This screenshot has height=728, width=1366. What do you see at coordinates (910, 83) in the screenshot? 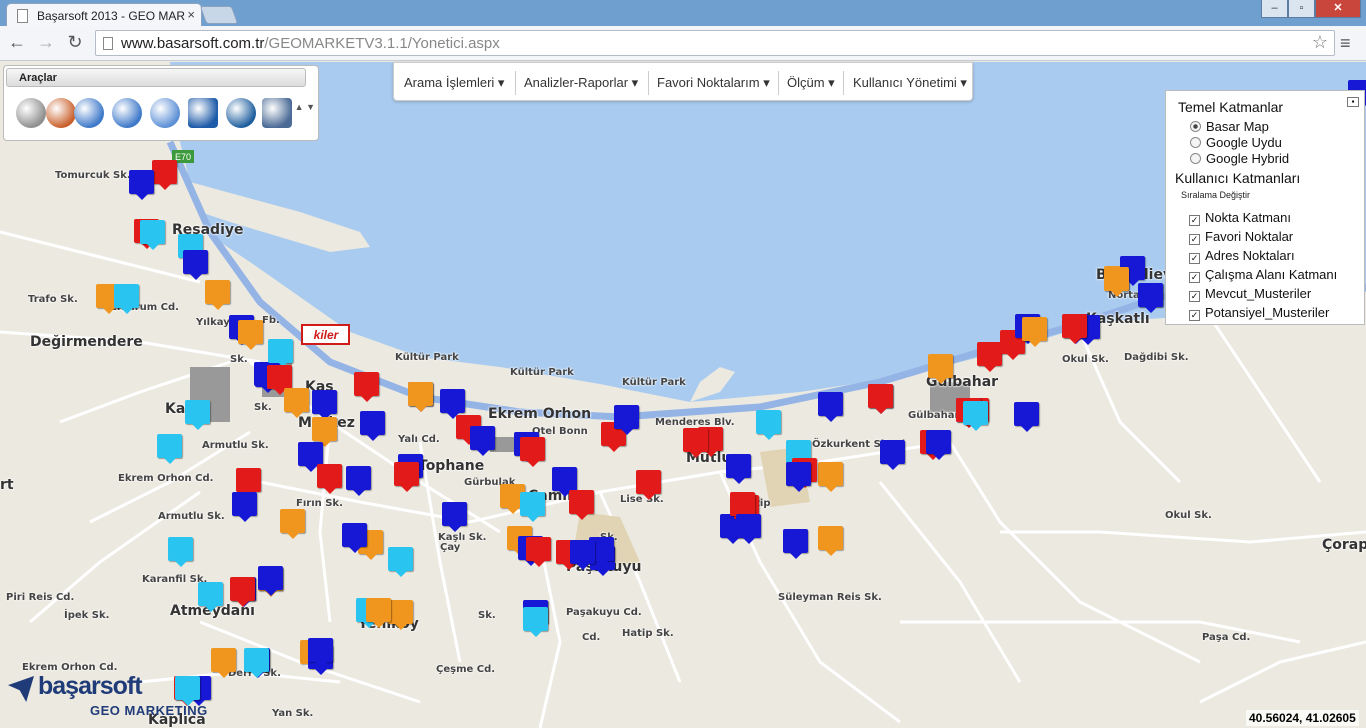
I see `menu-kullanici-yonetimi: Kullanıcı Yönetimi ▾` at bounding box center [910, 83].